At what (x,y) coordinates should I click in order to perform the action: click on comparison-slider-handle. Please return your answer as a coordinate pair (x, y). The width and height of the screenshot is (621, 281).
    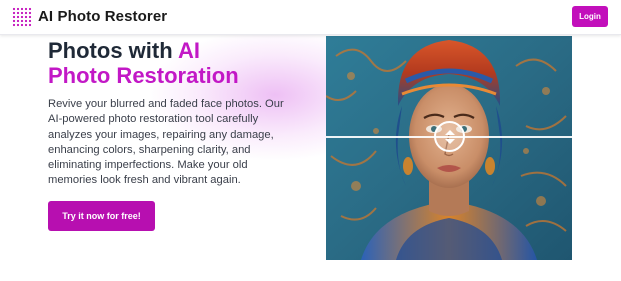
    Looking at the image, I should click on (449, 136).